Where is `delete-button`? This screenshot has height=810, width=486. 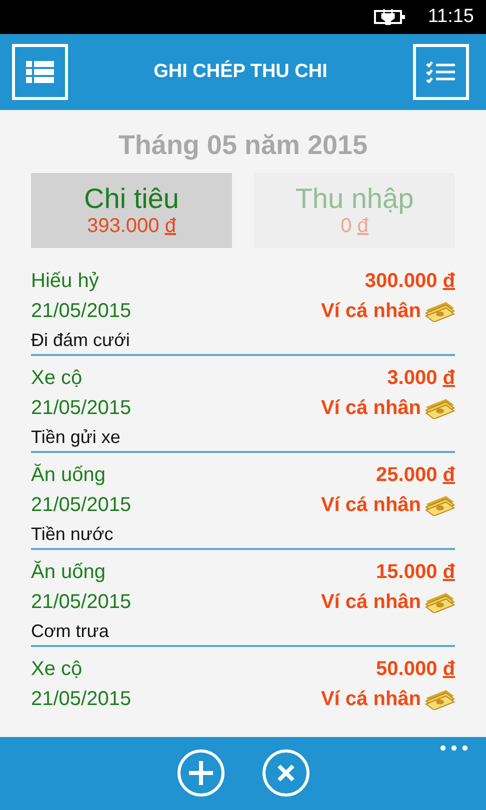
delete-button is located at coordinates (286, 773).